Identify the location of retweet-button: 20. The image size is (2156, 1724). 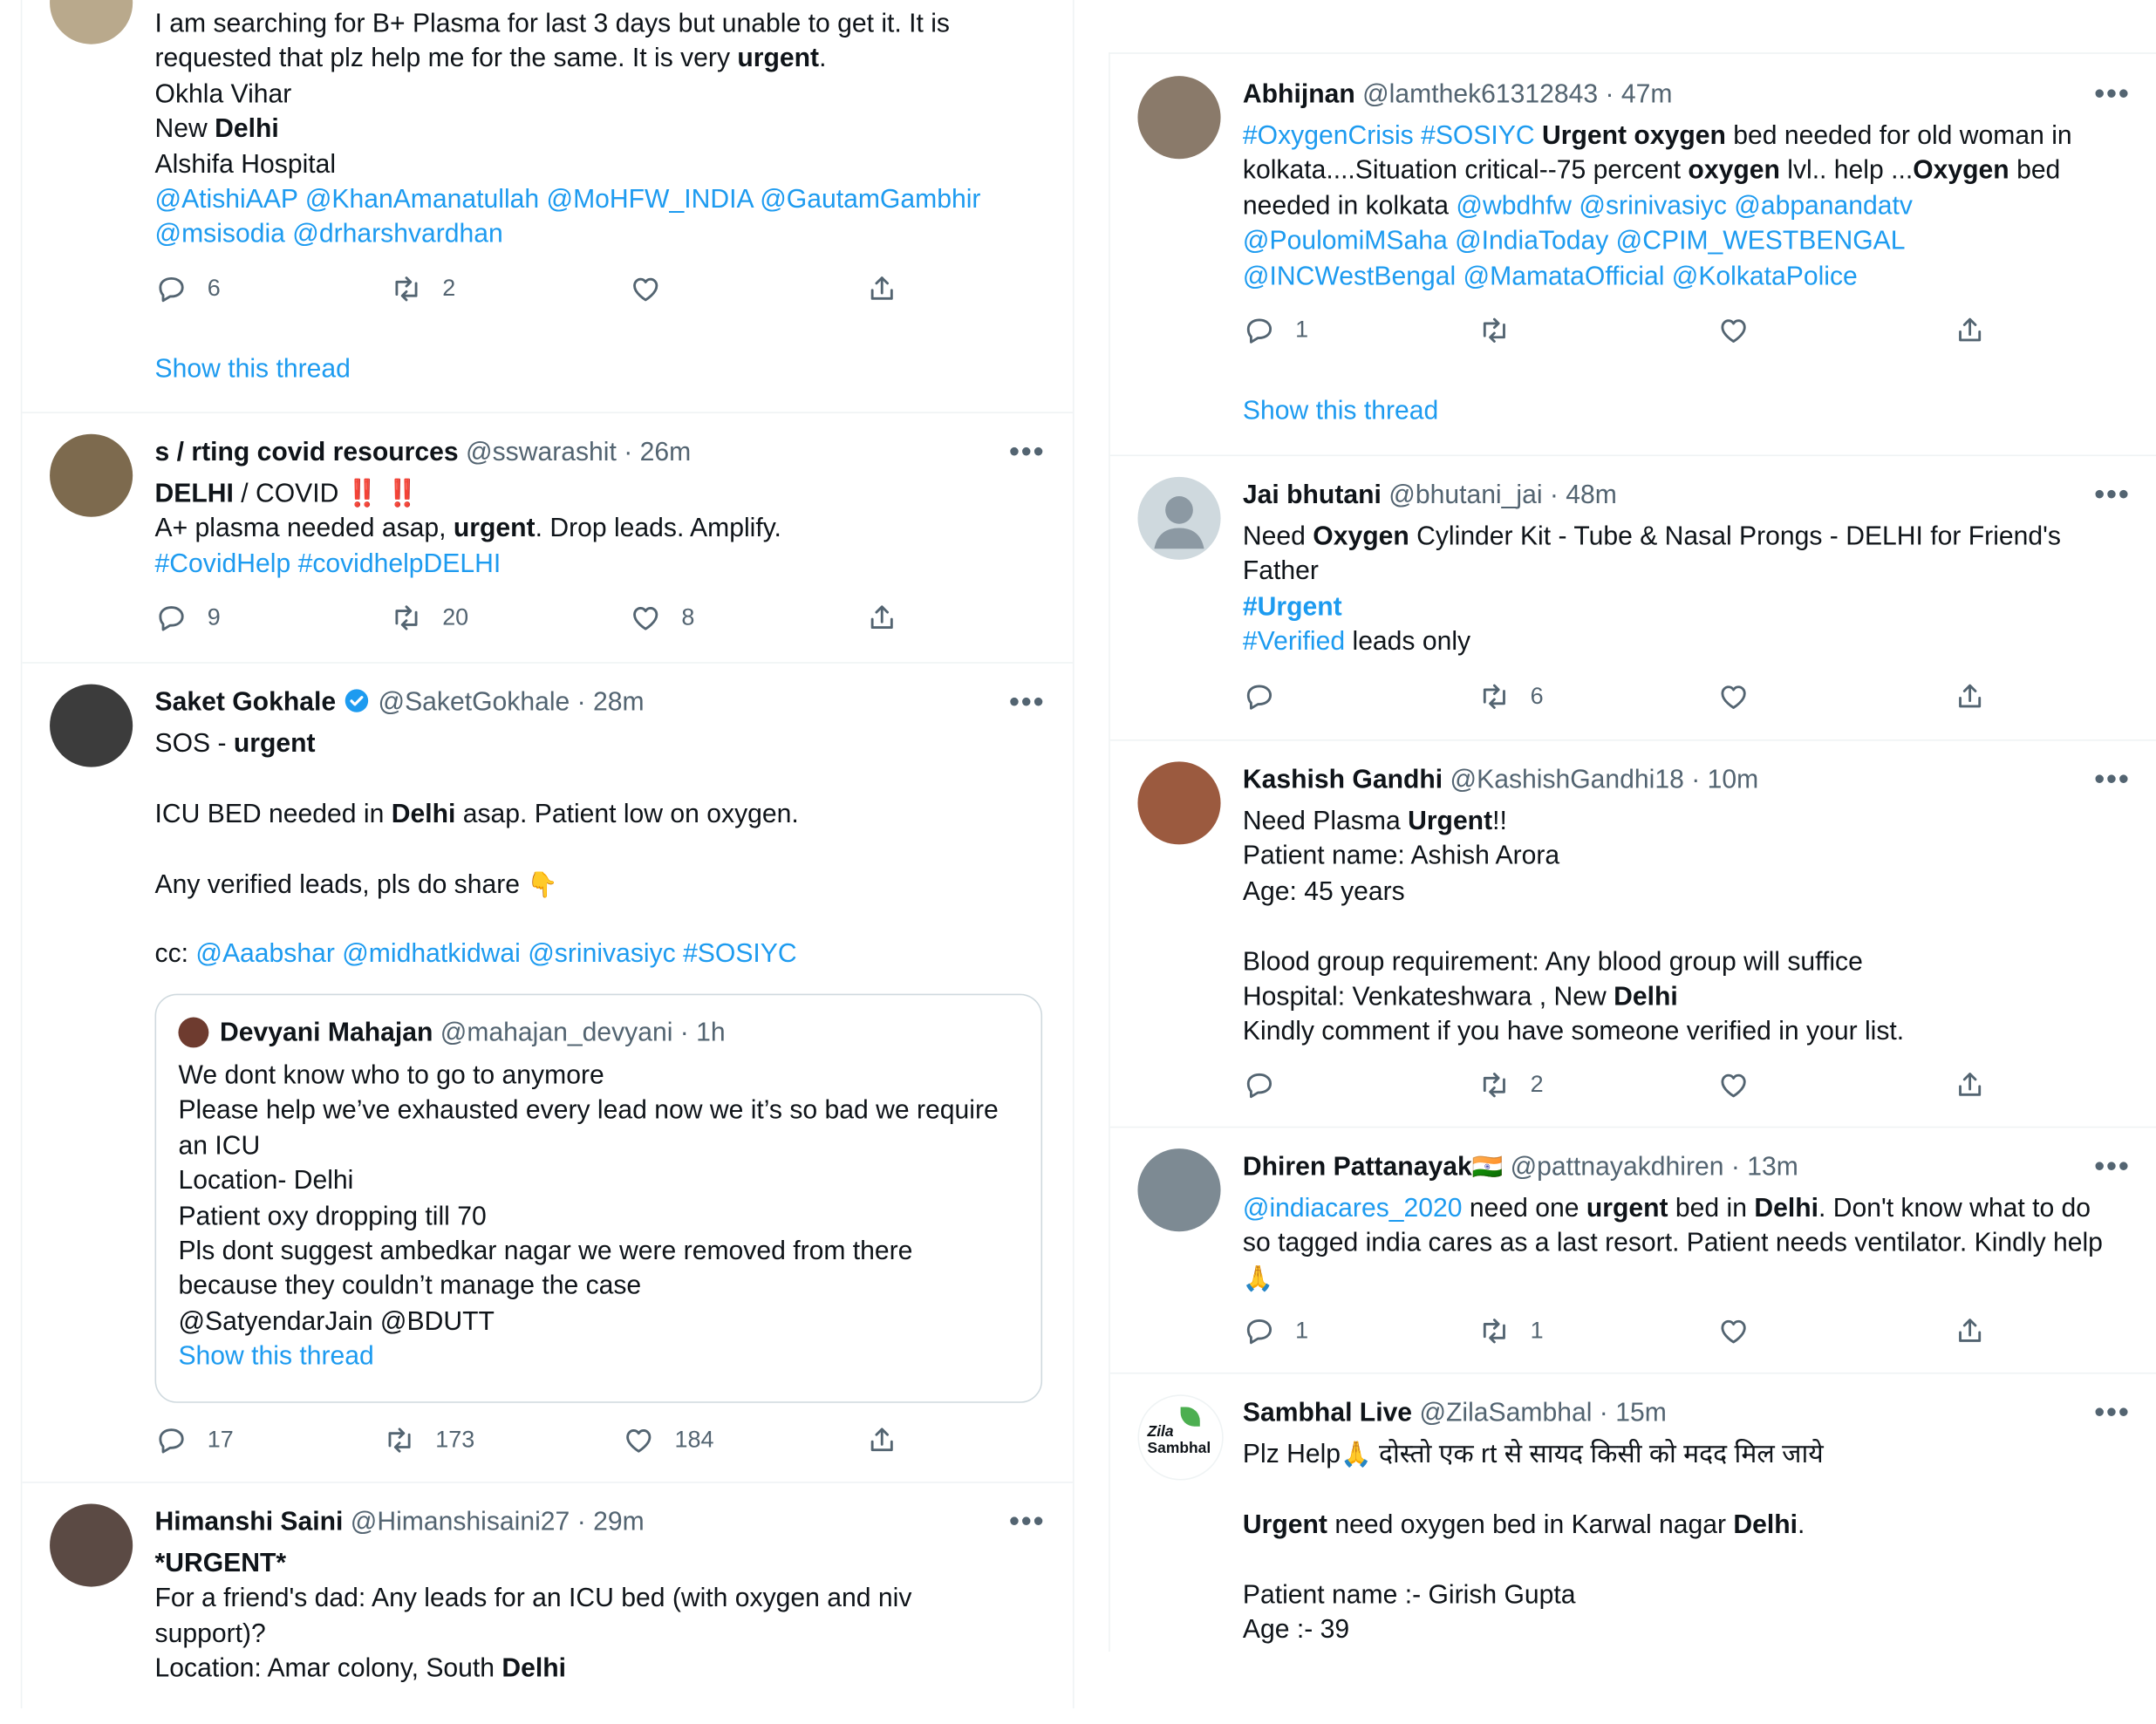
(429, 617).